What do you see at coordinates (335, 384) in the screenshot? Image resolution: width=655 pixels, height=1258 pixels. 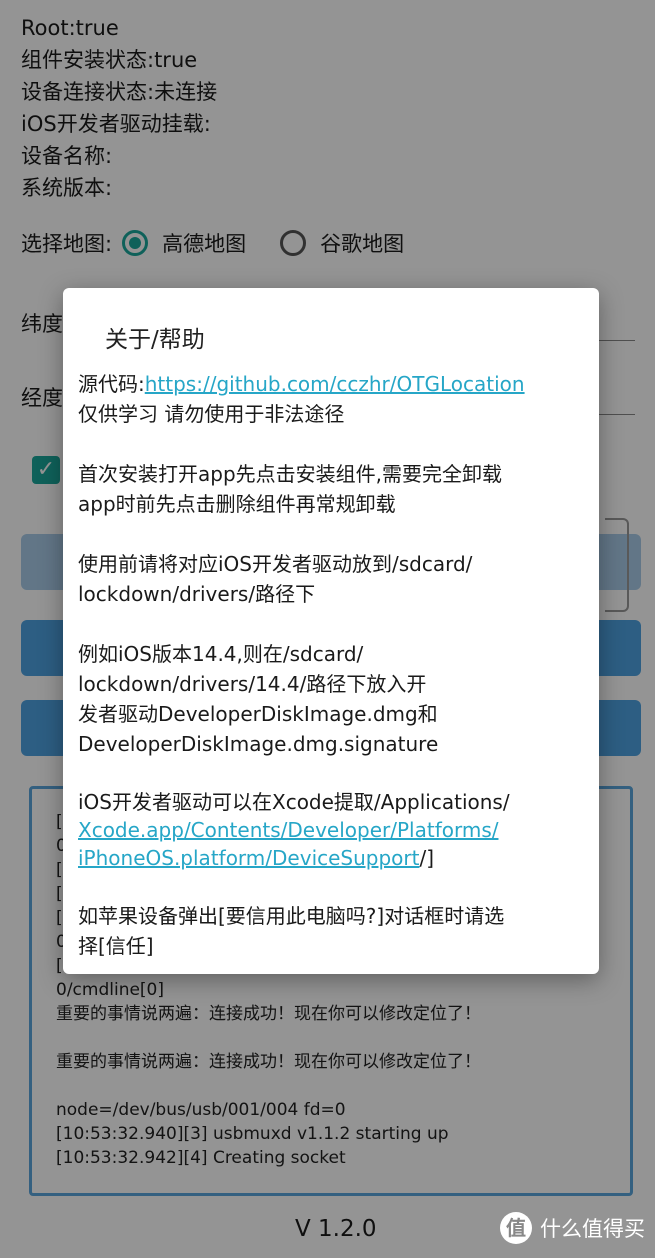 I see `source-code-link: https://github.com/cczhr/OTGLocation` at bounding box center [335, 384].